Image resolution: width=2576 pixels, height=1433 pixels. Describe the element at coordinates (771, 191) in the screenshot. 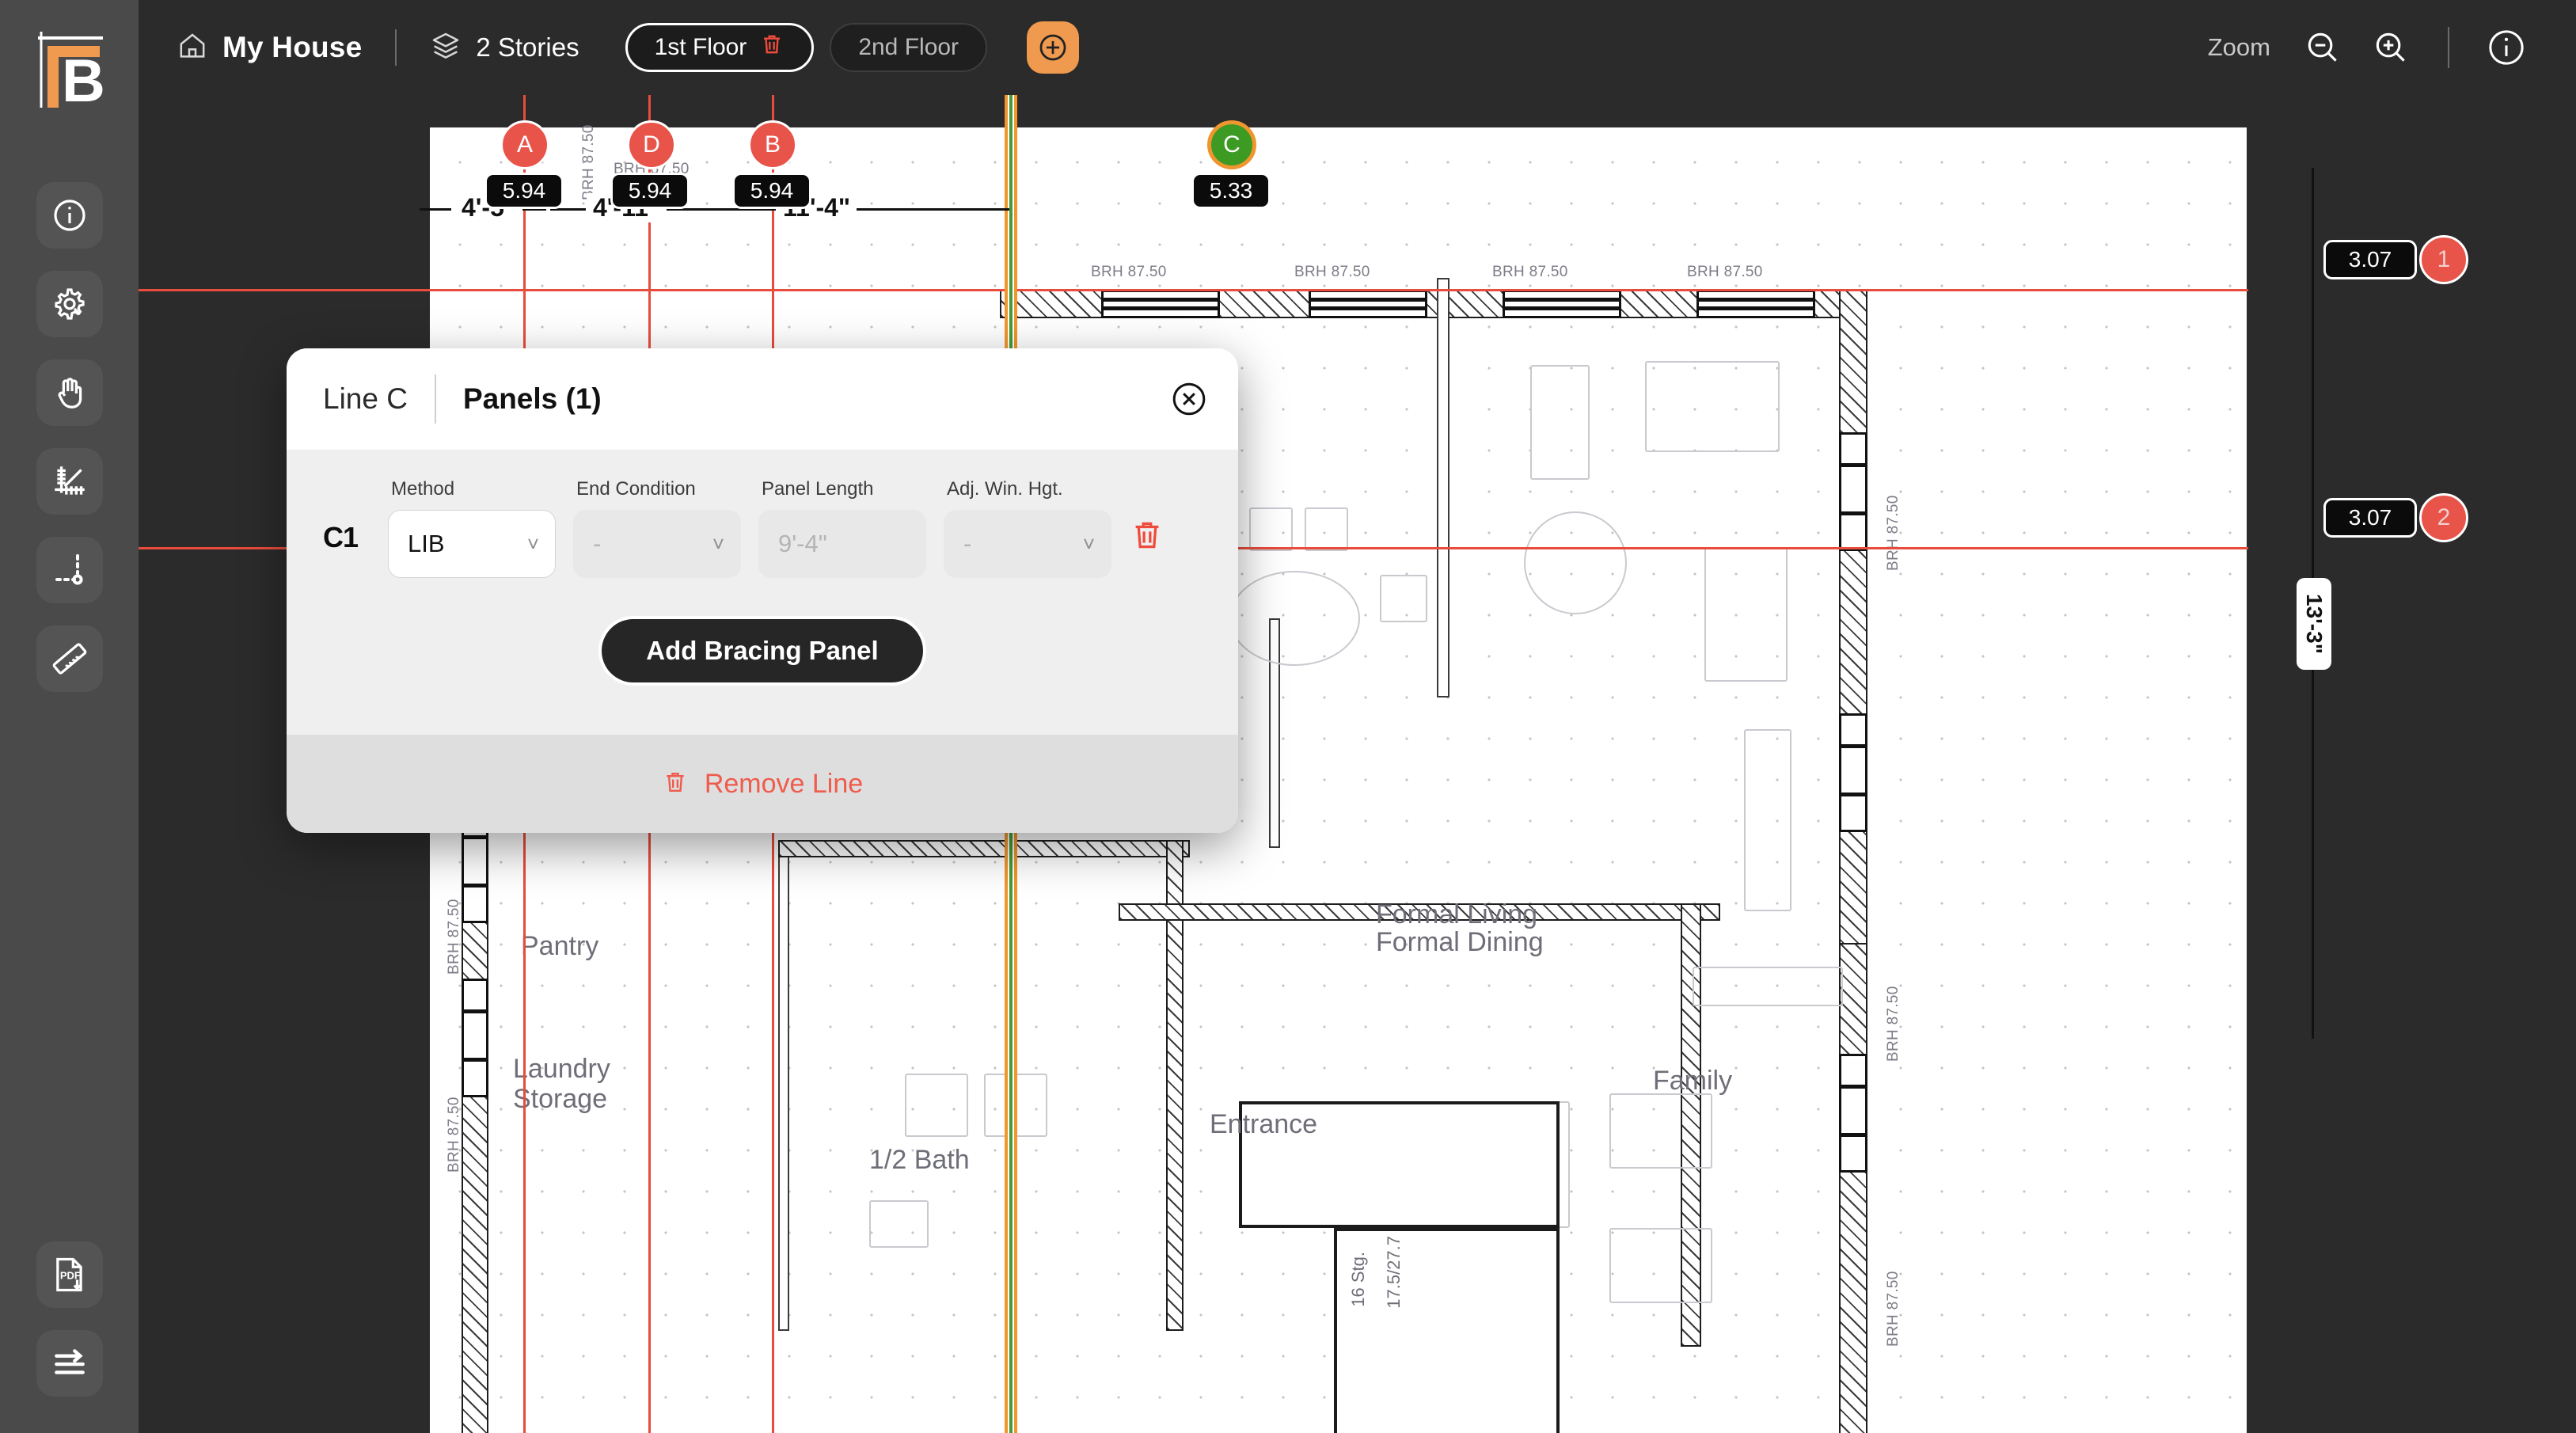

I see `grid-node-b-value: 5.94` at that location.